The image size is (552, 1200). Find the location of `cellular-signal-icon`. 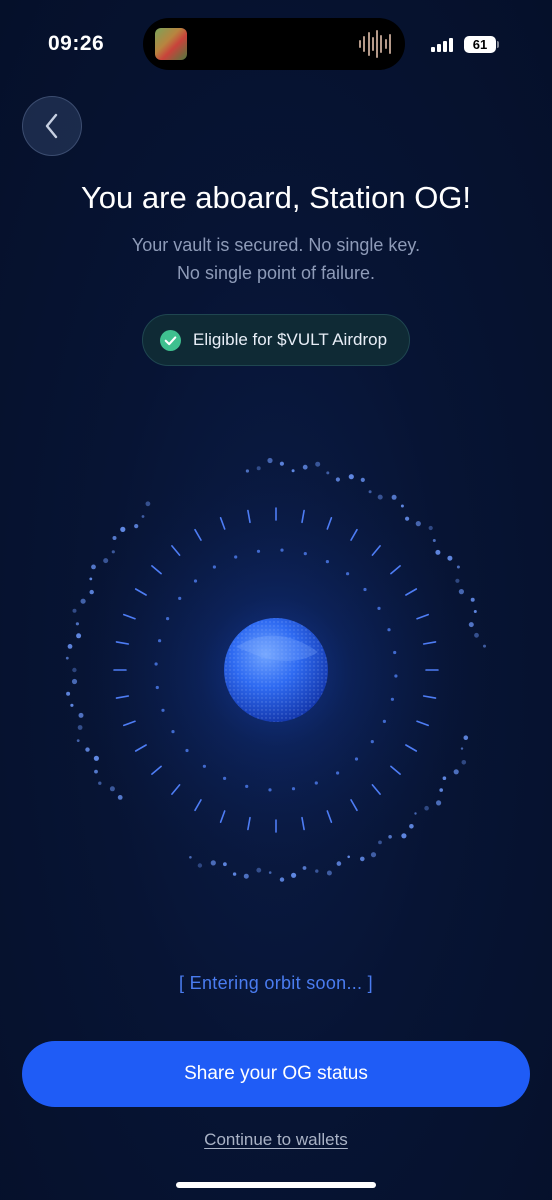

cellular-signal-icon is located at coordinates (443, 45).